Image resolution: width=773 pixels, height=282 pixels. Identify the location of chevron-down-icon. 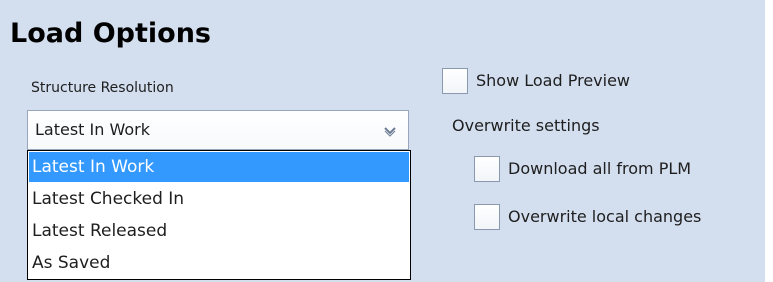
(390, 131).